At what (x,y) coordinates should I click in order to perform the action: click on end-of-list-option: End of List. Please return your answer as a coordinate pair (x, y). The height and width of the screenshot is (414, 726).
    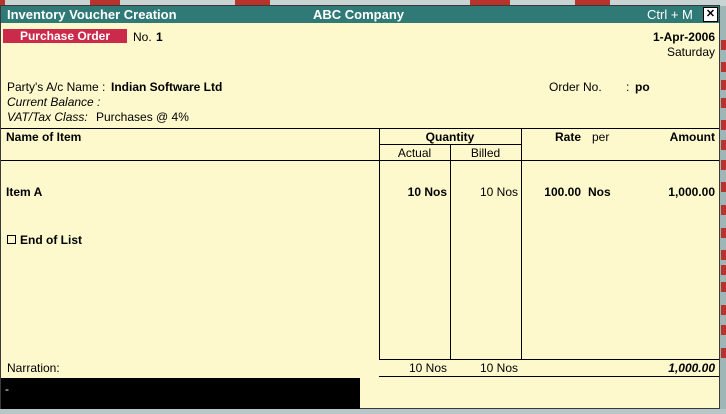
    Looking at the image, I should click on (44, 240).